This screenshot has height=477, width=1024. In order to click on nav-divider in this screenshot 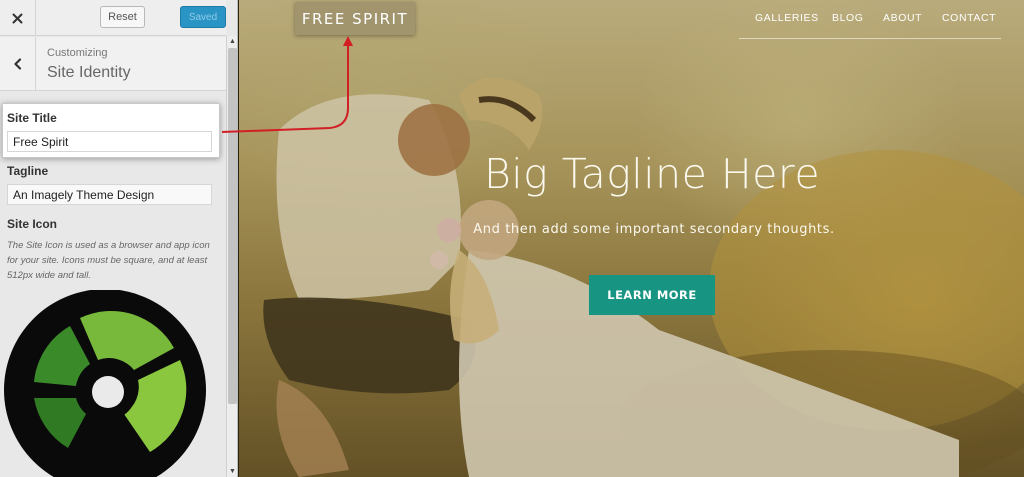, I will do `click(870, 38)`.